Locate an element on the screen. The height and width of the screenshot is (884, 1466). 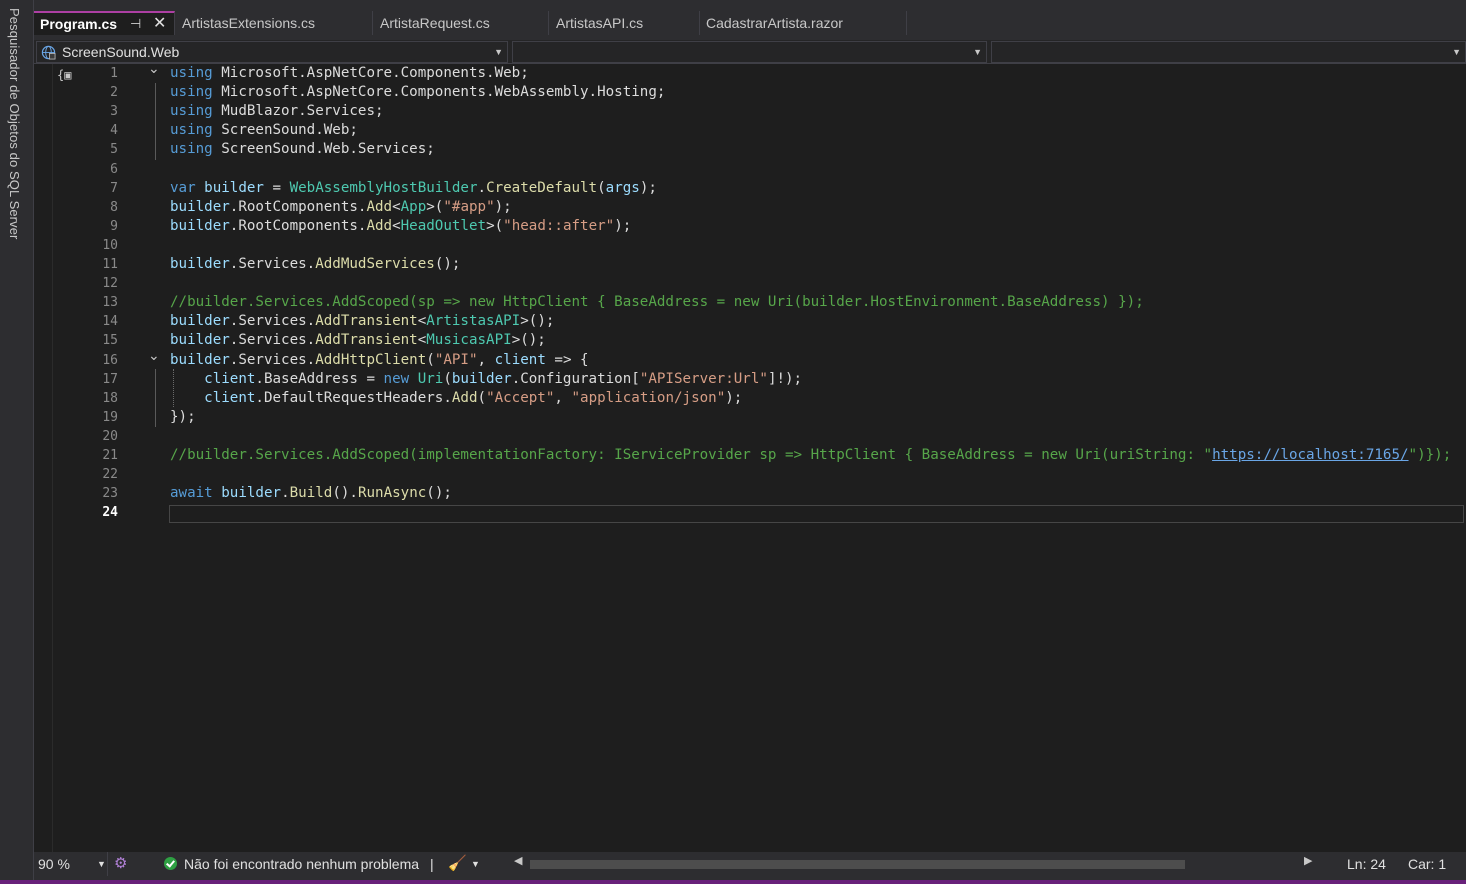
code-token: HeadOutlet is located at coordinates (443, 225).